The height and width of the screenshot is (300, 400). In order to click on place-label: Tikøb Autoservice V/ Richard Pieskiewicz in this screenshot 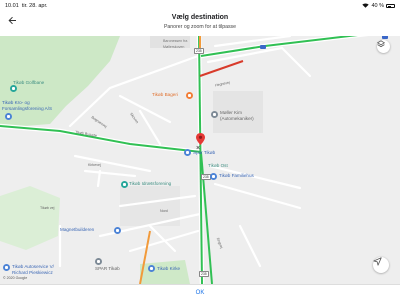, I will do `click(33, 269)`.